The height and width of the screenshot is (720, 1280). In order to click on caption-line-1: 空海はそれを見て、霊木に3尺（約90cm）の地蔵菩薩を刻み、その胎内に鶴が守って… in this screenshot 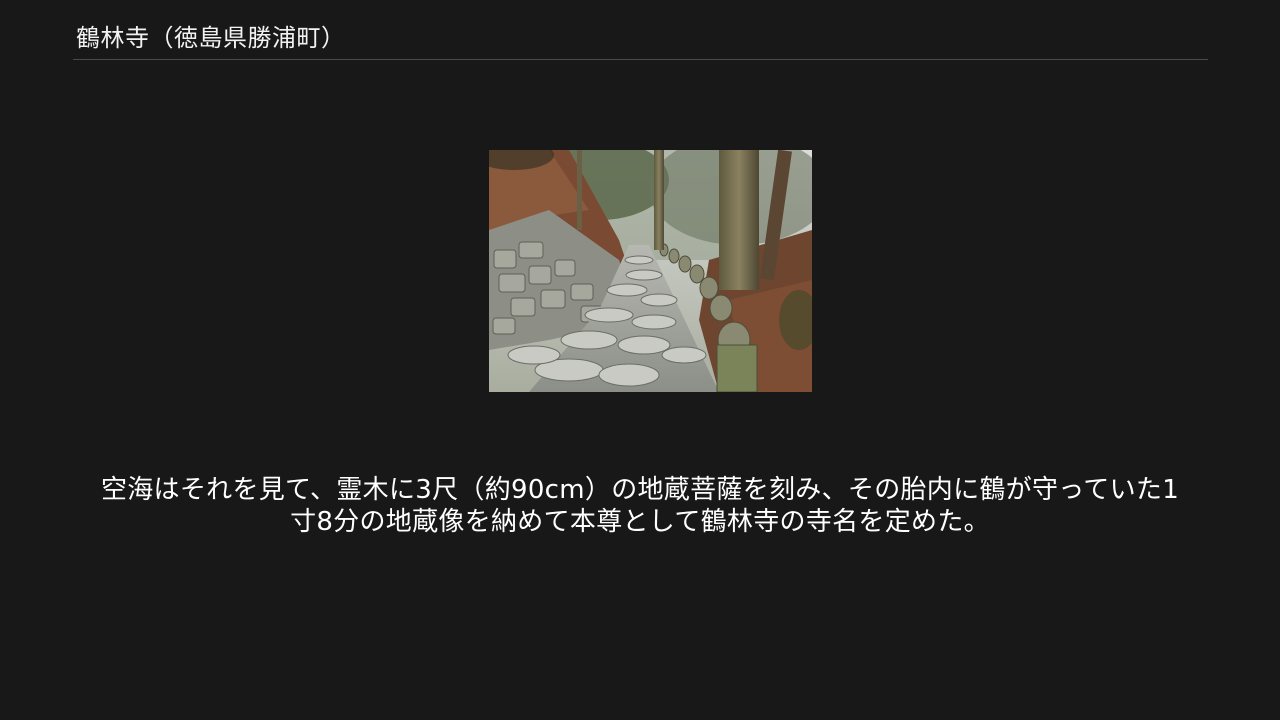, I will do `click(640, 490)`.